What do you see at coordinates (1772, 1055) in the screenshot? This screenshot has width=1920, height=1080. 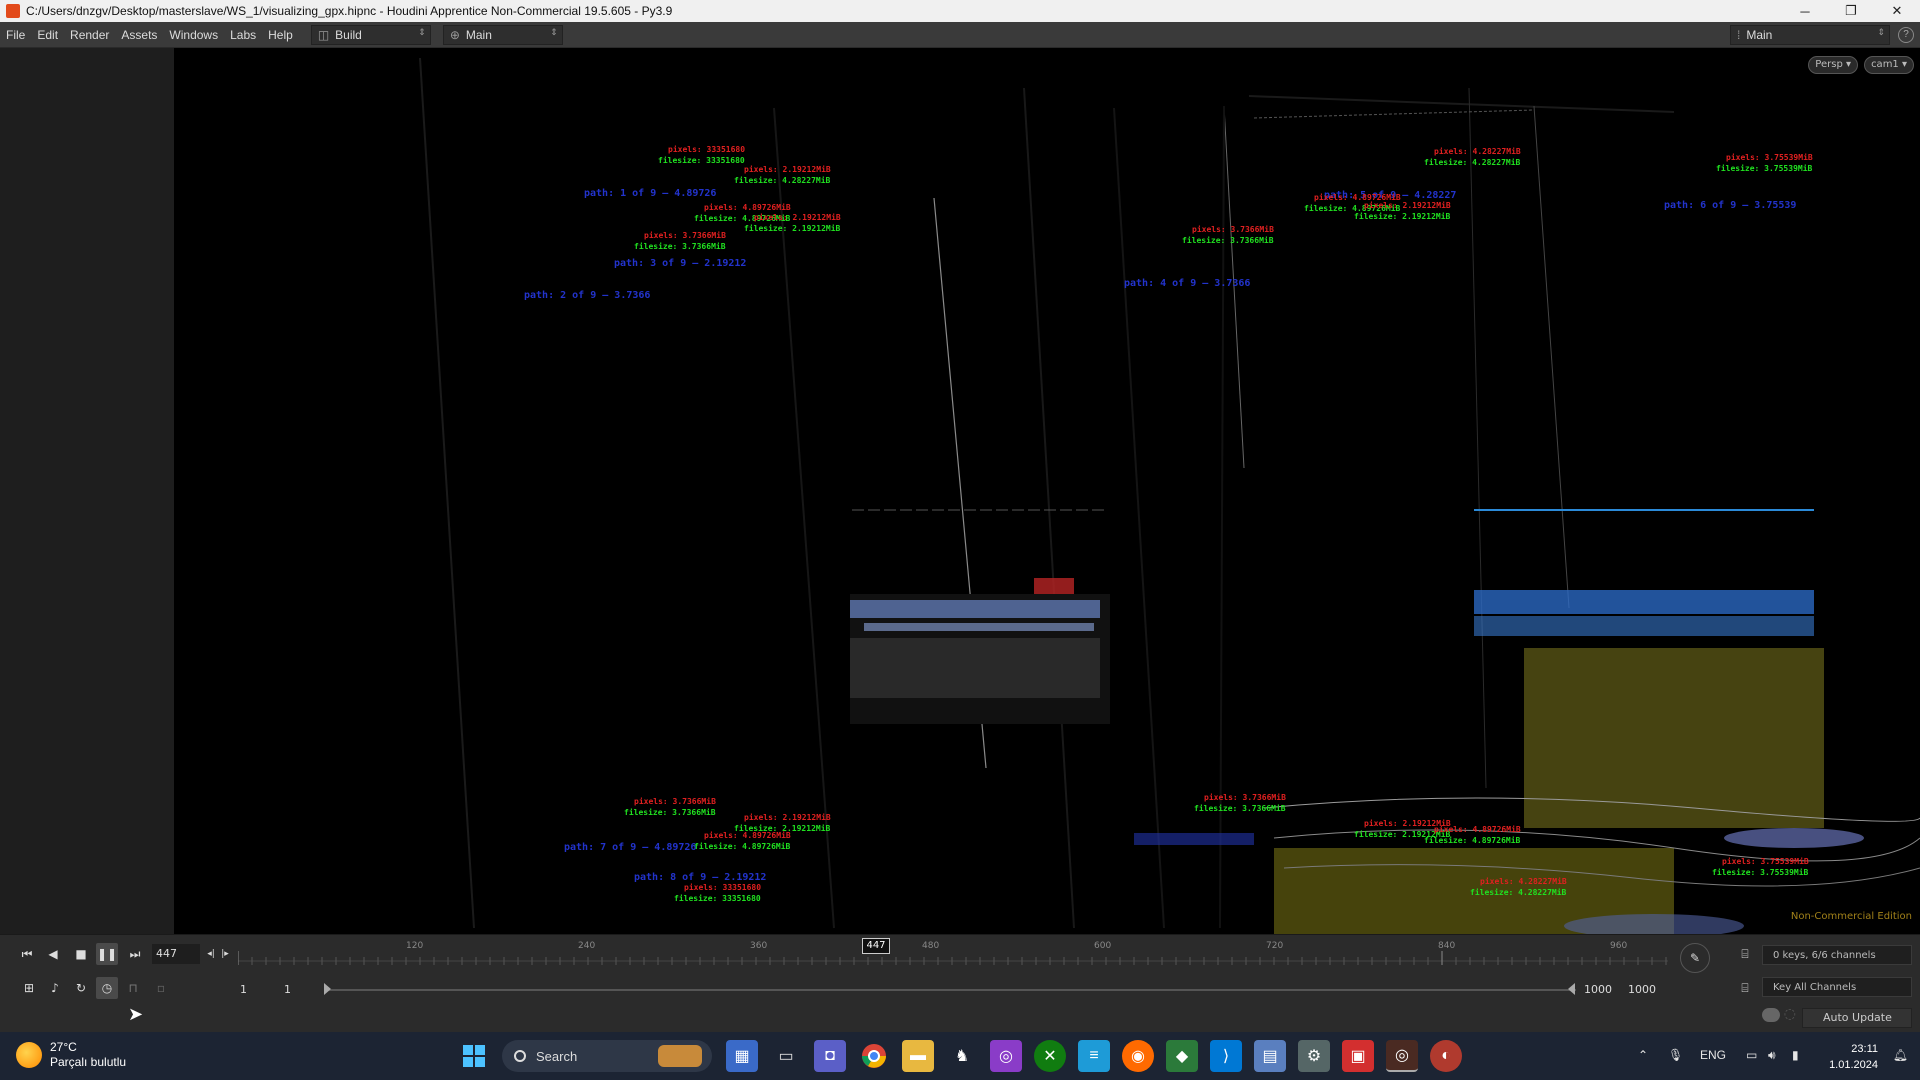 I see `volume-icon: 🔊︎` at bounding box center [1772, 1055].